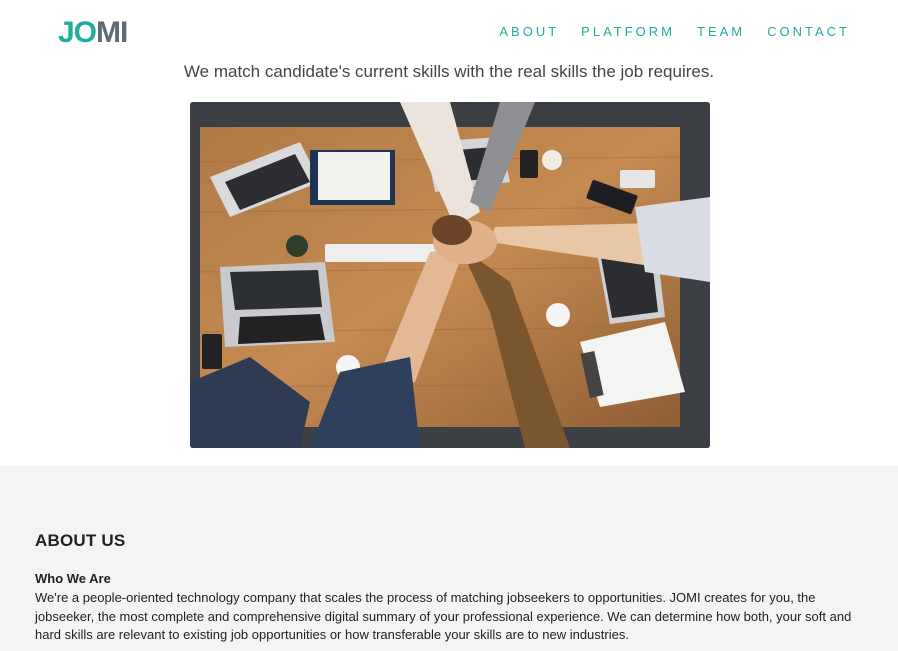  What do you see at coordinates (112, 32) in the screenshot?
I see `logo-text-secondary: MI` at bounding box center [112, 32].